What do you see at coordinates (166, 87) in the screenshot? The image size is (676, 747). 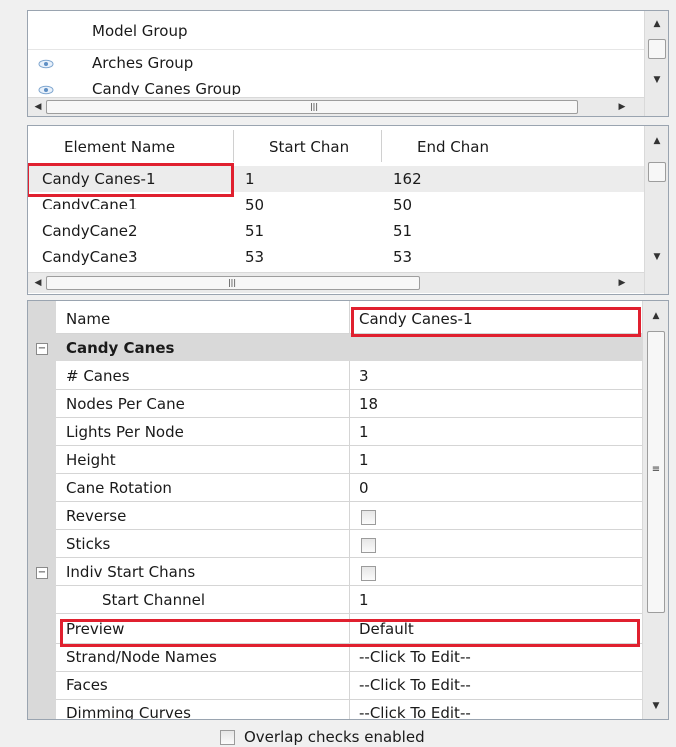 I see `model-group-item: Candy Canes Group` at bounding box center [166, 87].